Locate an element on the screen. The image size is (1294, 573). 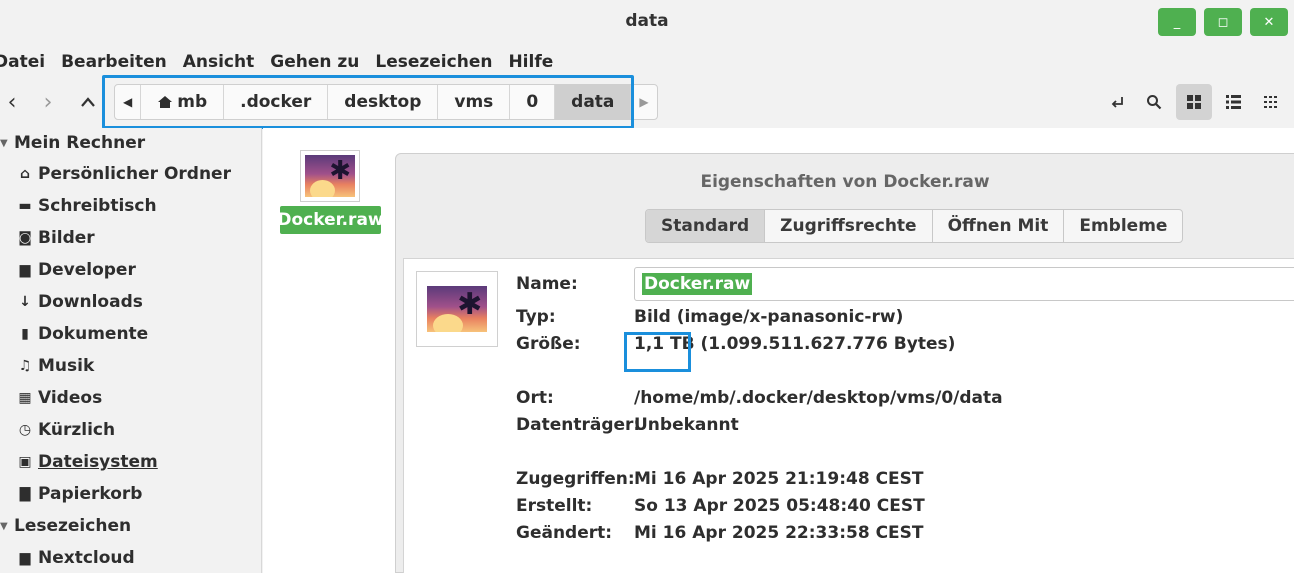
name-selection: Docker.raw is located at coordinates (697, 284).